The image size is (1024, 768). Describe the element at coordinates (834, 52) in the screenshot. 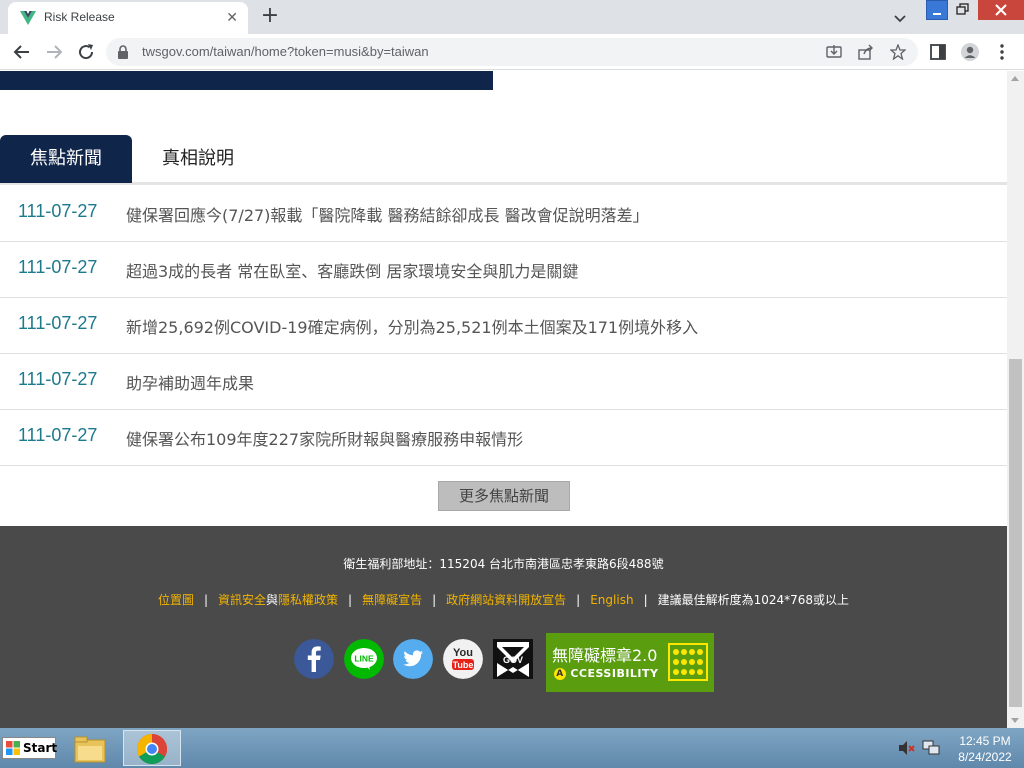

I see `install-app-icon` at that location.